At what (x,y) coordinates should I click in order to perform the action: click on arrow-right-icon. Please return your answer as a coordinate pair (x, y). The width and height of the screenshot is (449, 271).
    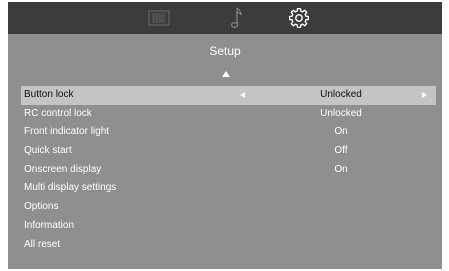
    Looking at the image, I should click on (424, 95).